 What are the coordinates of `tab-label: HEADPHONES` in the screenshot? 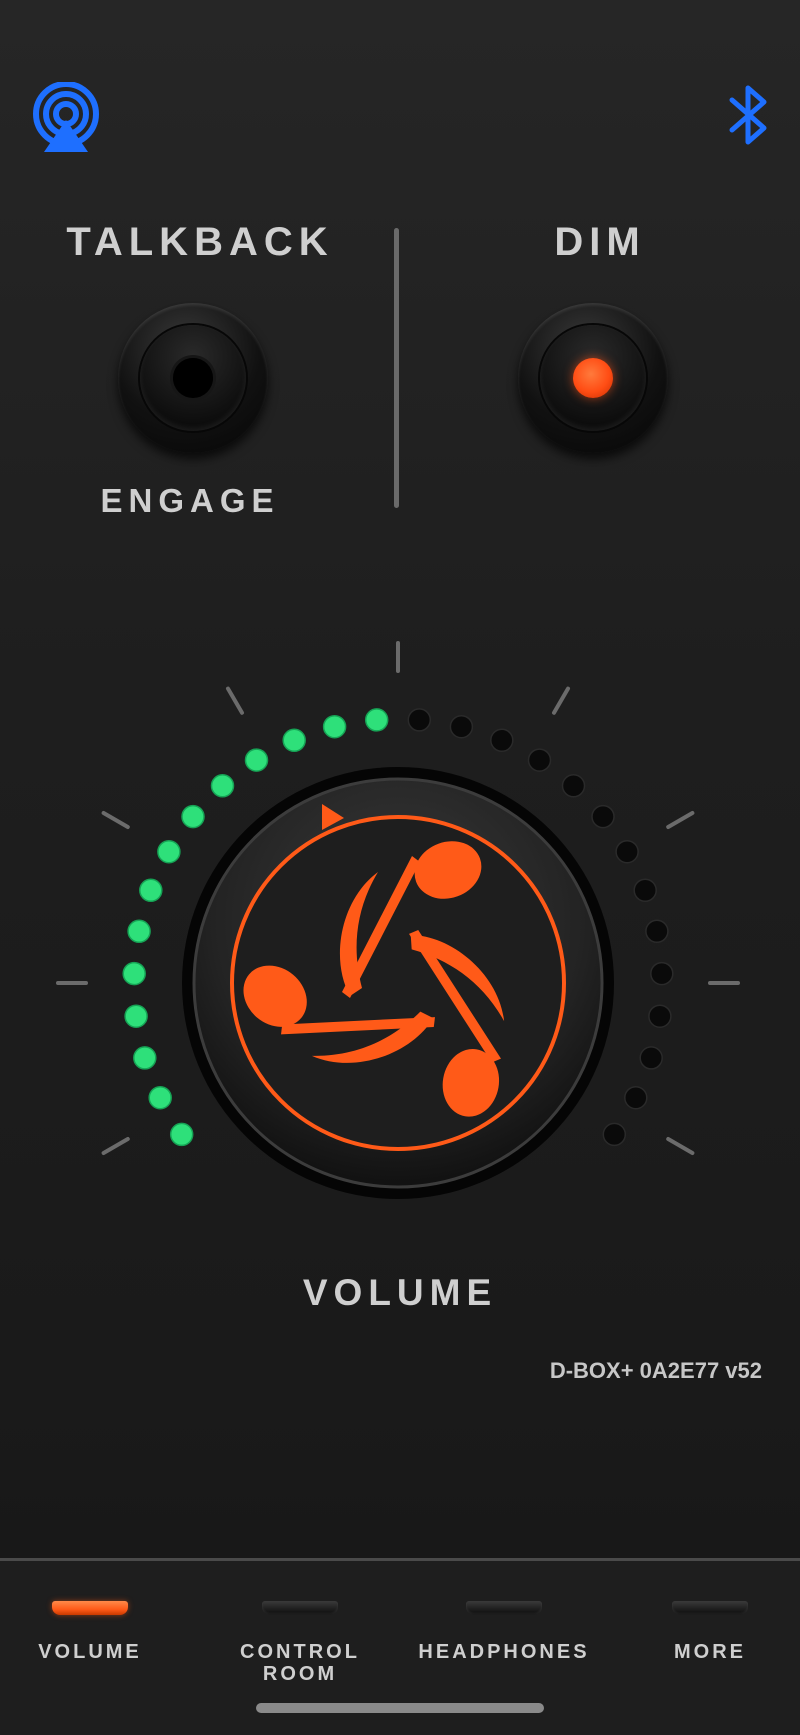 It's located at (504, 1652).